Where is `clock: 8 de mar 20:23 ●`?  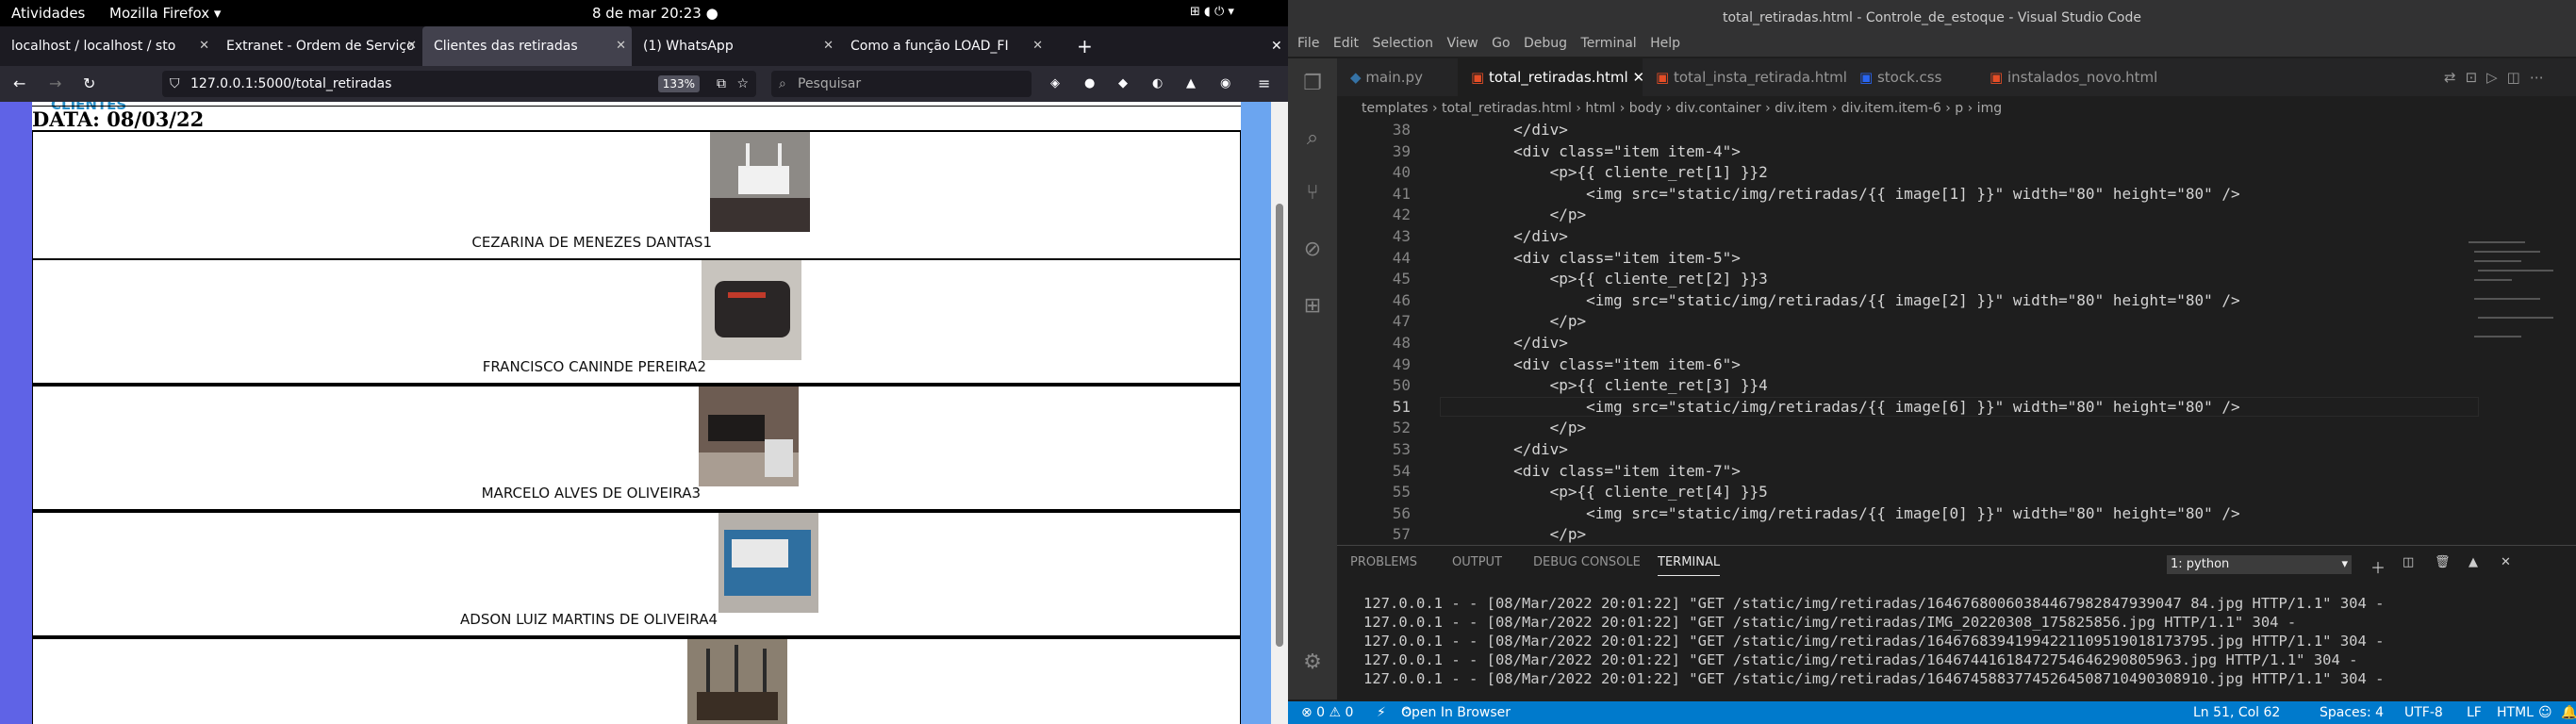
clock: 8 de mar 20:23 ● is located at coordinates (655, 13).